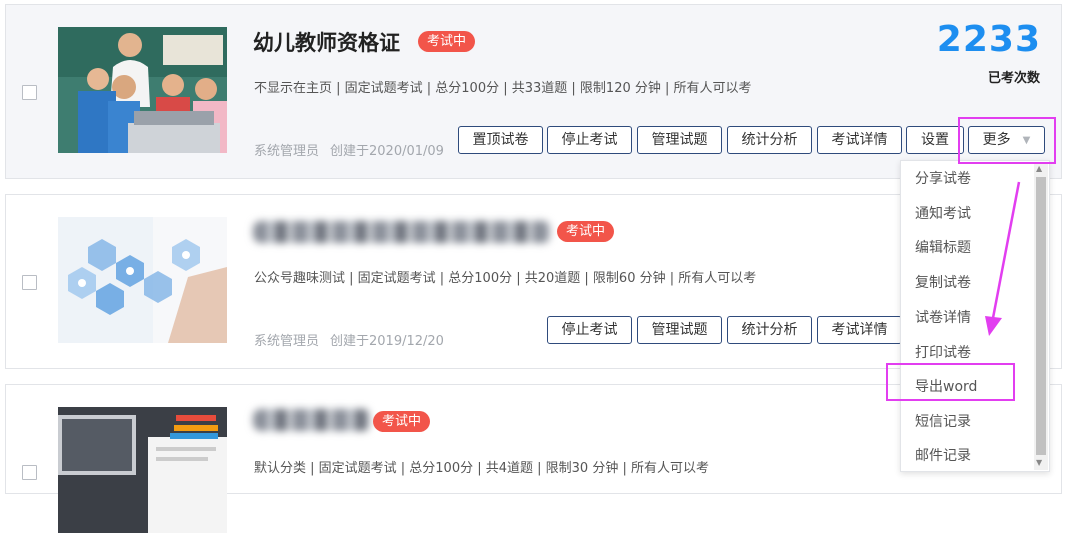 Image resolution: width=1065 pixels, height=533 pixels. Describe the element at coordinates (326, 42) in the screenshot. I see `exam-title: 幼儿教师资格证` at that location.